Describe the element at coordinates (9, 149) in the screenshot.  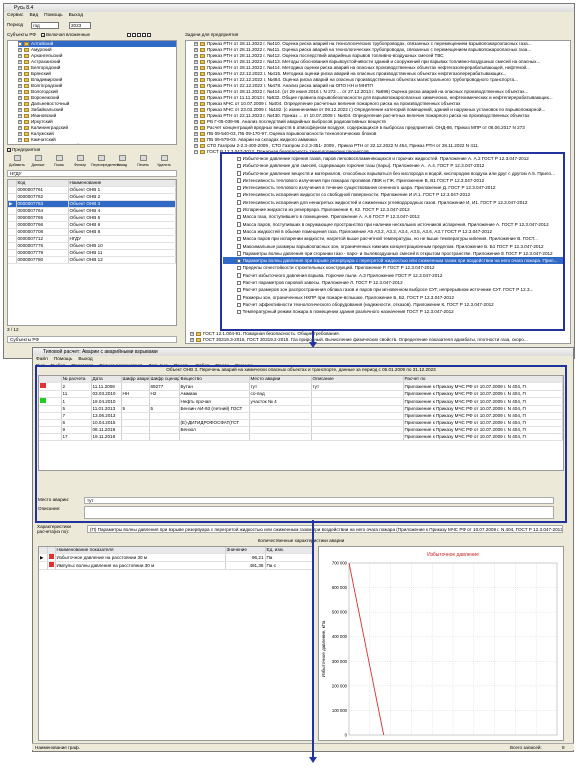
I see `enterprises-checkbox: ✓` at that location.